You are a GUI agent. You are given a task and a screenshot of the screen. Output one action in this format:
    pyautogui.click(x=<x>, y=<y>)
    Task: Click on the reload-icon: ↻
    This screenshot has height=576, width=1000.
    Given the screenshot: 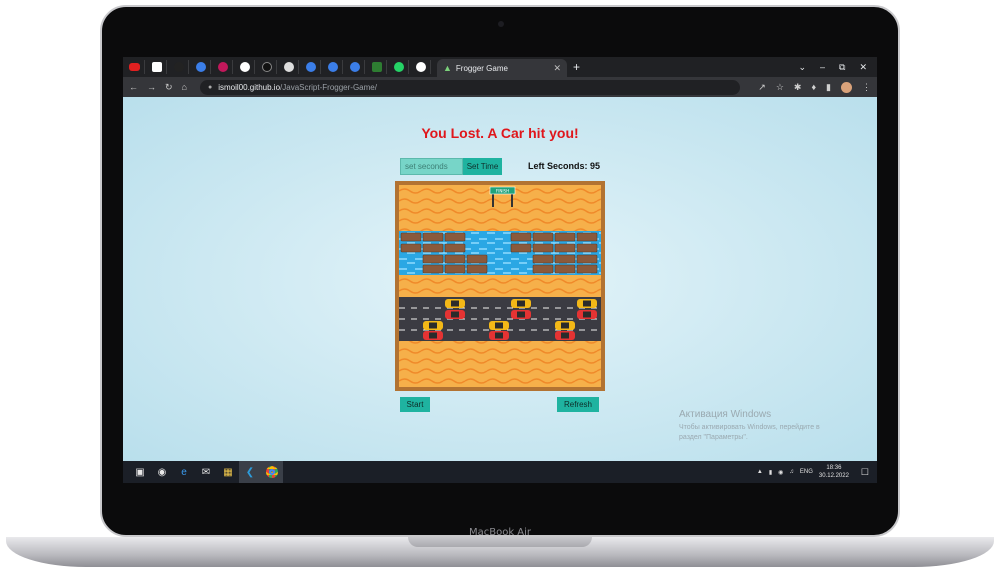 What is the action you would take?
    pyautogui.click(x=169, y=87)
    